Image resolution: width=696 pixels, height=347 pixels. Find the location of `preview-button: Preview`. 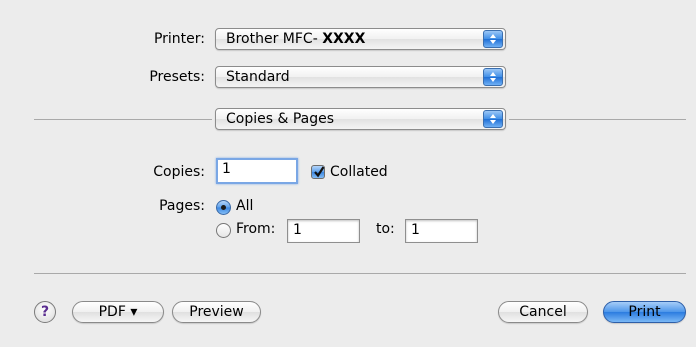

preview-button: Preview is located at coordinates (216, 312).